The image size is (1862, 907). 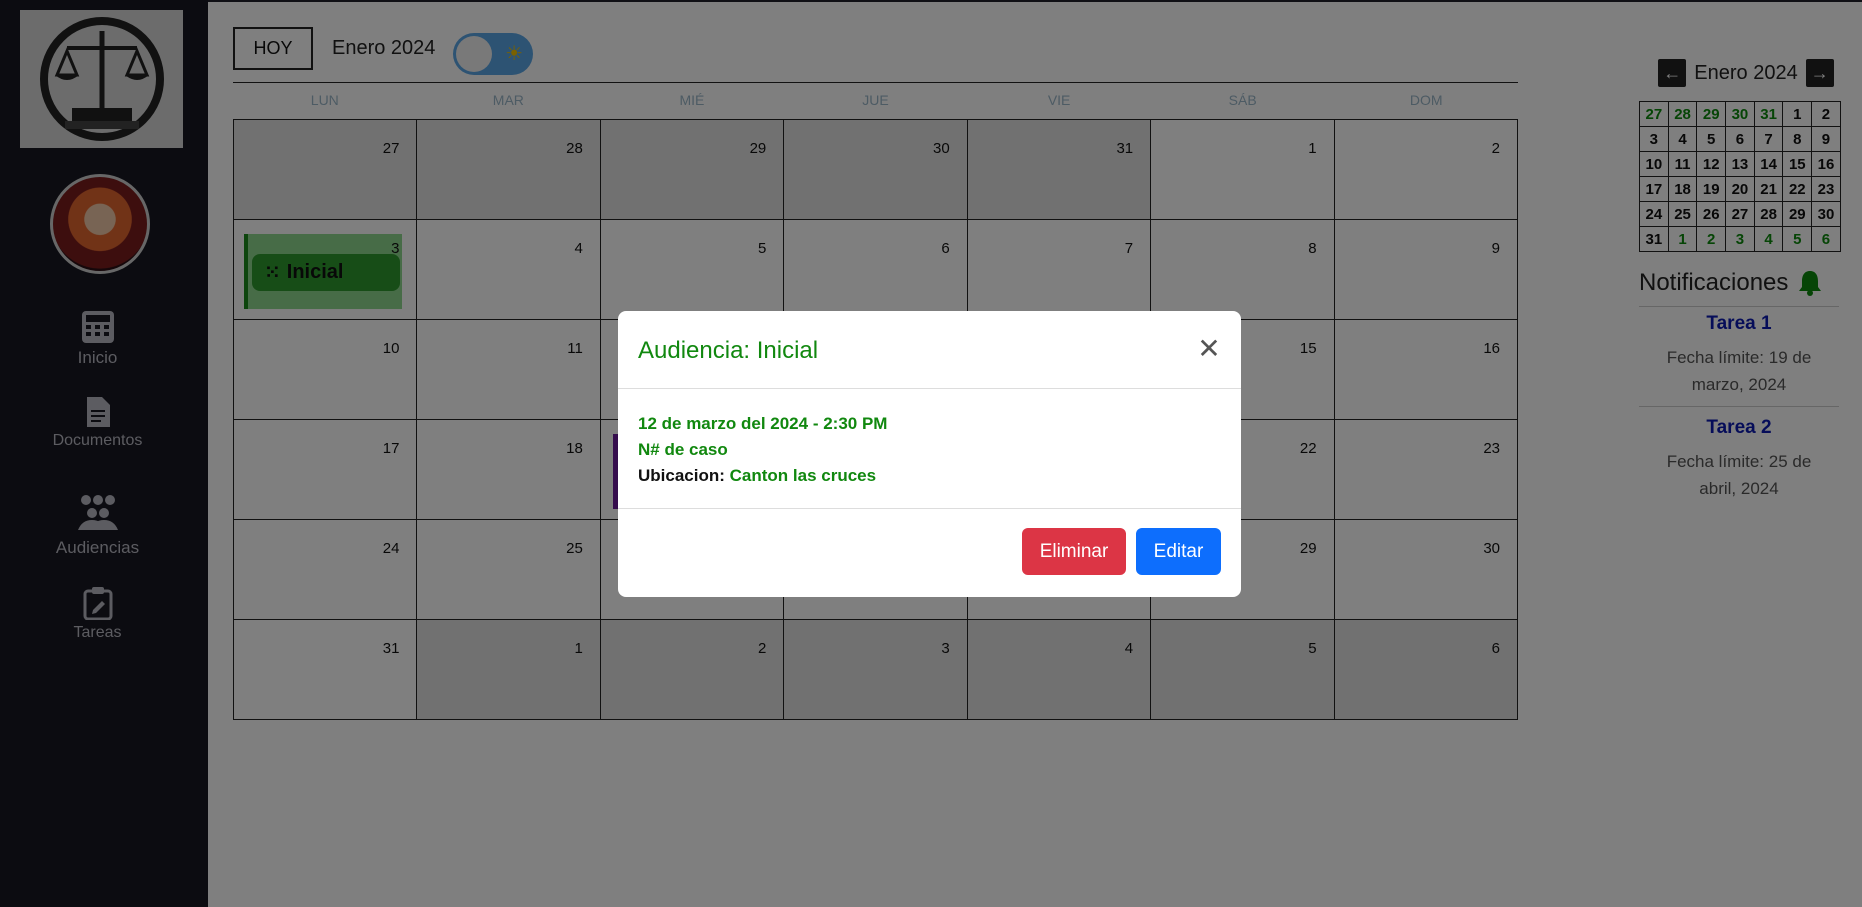 I want to click on case-number-label: N# de caso, so click(x=683, y=449).